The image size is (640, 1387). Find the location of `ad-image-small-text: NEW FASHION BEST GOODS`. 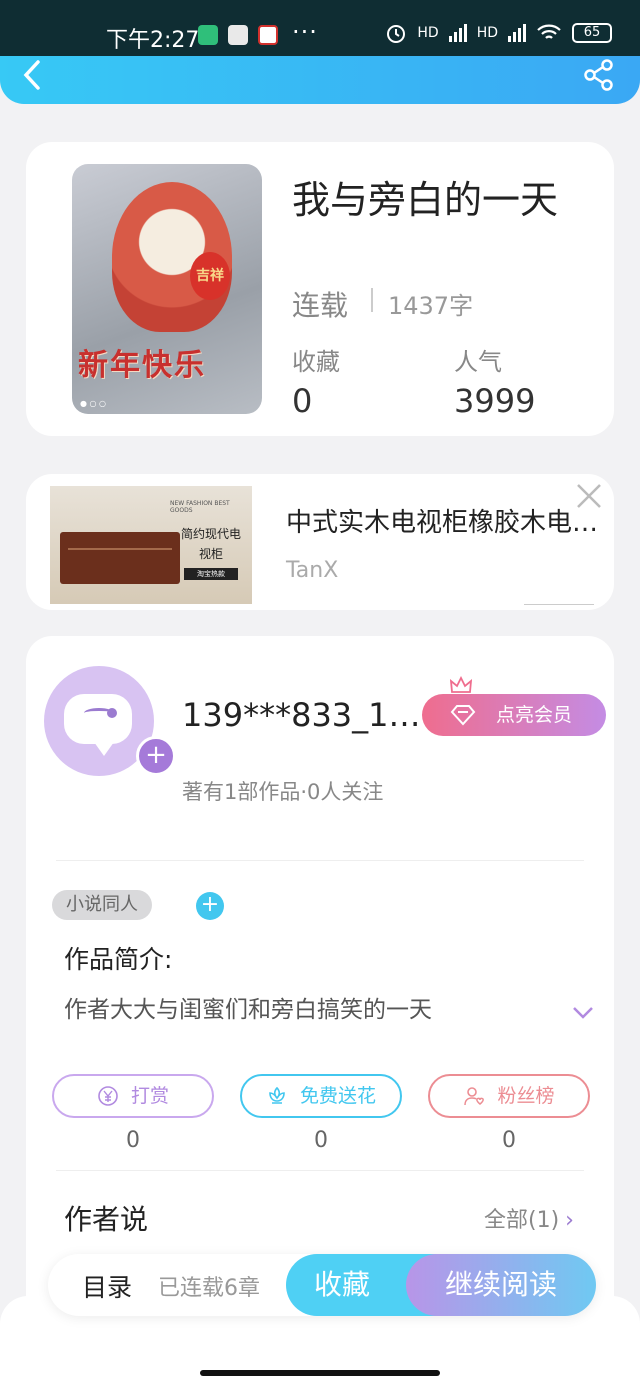

ad-image-small-text: NEW FASHION BEST GOODS is located at coordinates (200, 507).